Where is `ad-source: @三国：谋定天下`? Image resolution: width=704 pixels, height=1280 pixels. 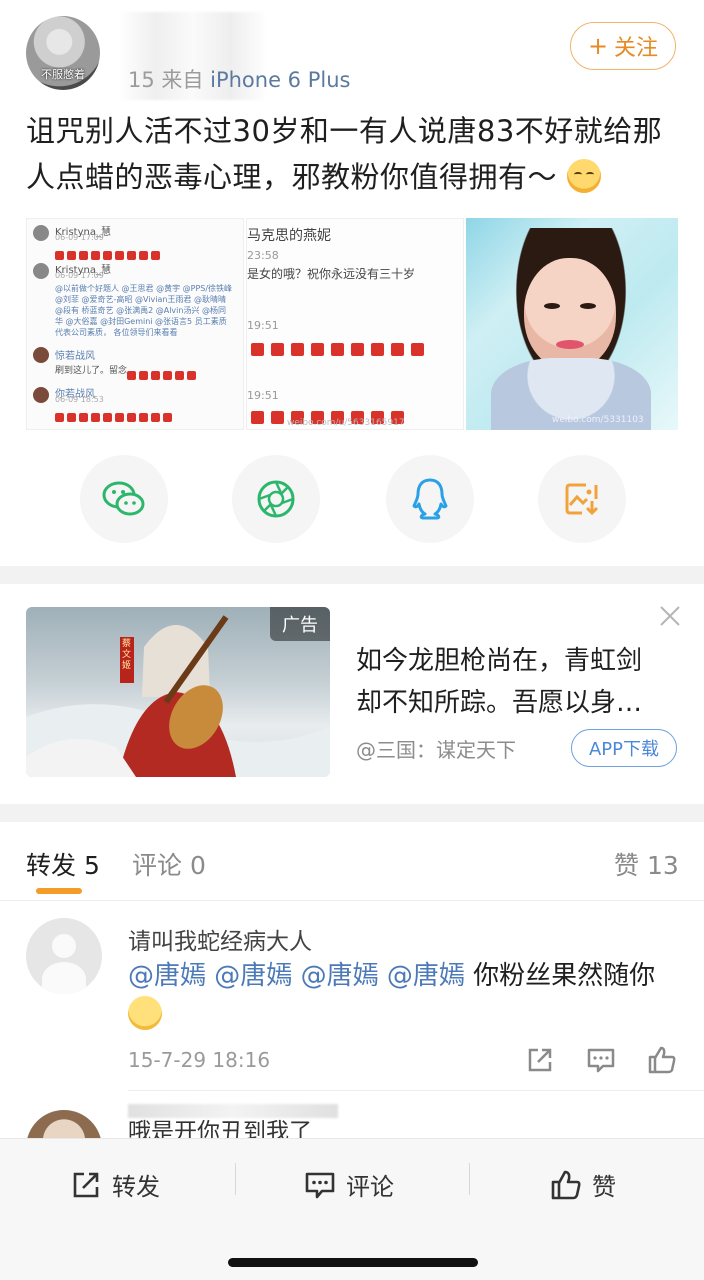
ad-source: @三国：谋定天下 is located at coordinates (436, 748).